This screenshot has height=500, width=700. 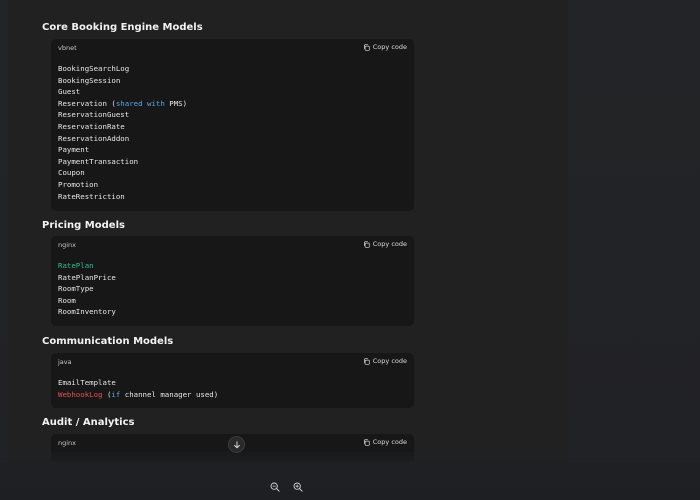 I want to click on code-line: Room, so click(x=232, y=301).